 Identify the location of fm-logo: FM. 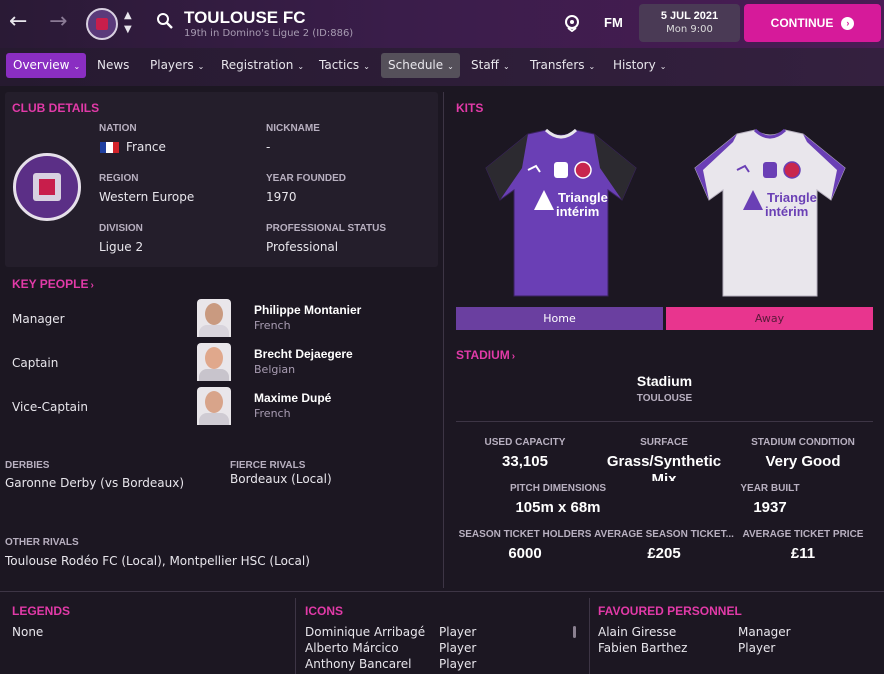
(613, 22).